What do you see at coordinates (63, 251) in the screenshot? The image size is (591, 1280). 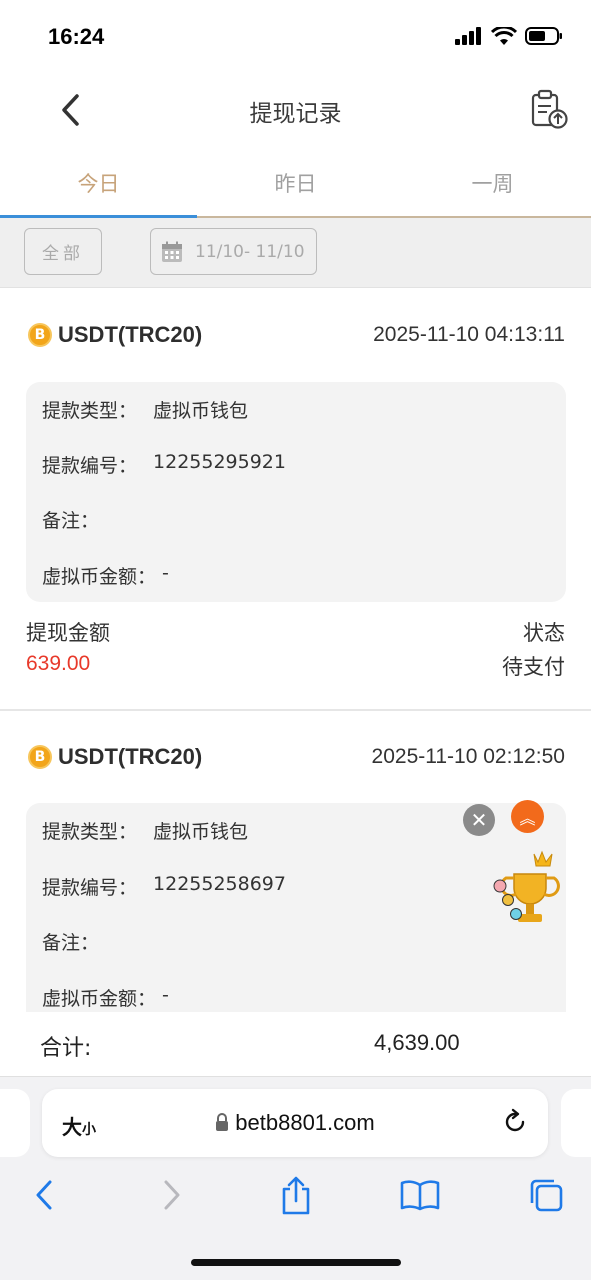 I see `filter-all-button: 全部` at bounding box center [63, 251].